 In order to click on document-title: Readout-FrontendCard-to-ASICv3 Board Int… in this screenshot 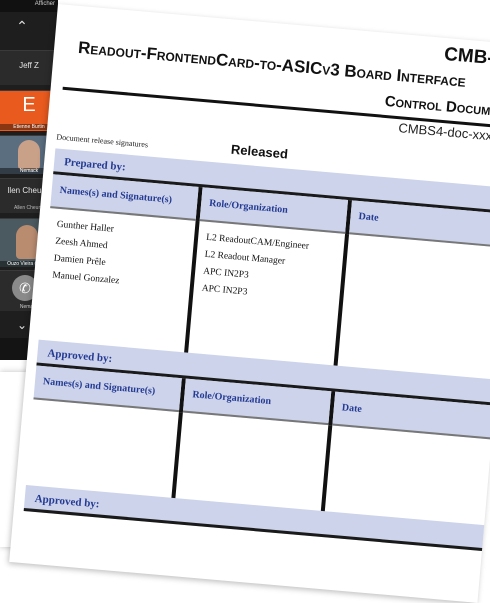, I will do `click(272, 64)`.